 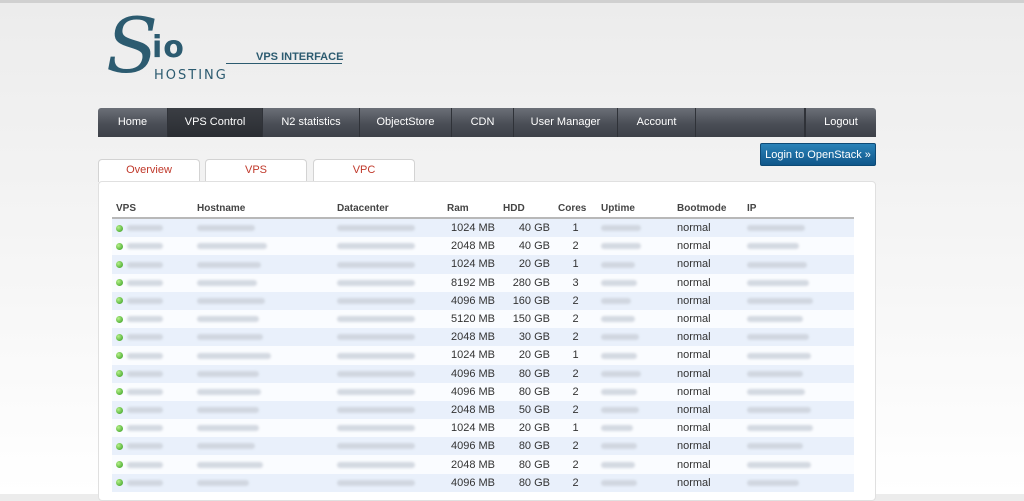 What do you see at coordinates (483, 246) in the screenshot?
I see `table-row: 2048 MB 40 GB 2 normal` at bounding box center [483, 246].